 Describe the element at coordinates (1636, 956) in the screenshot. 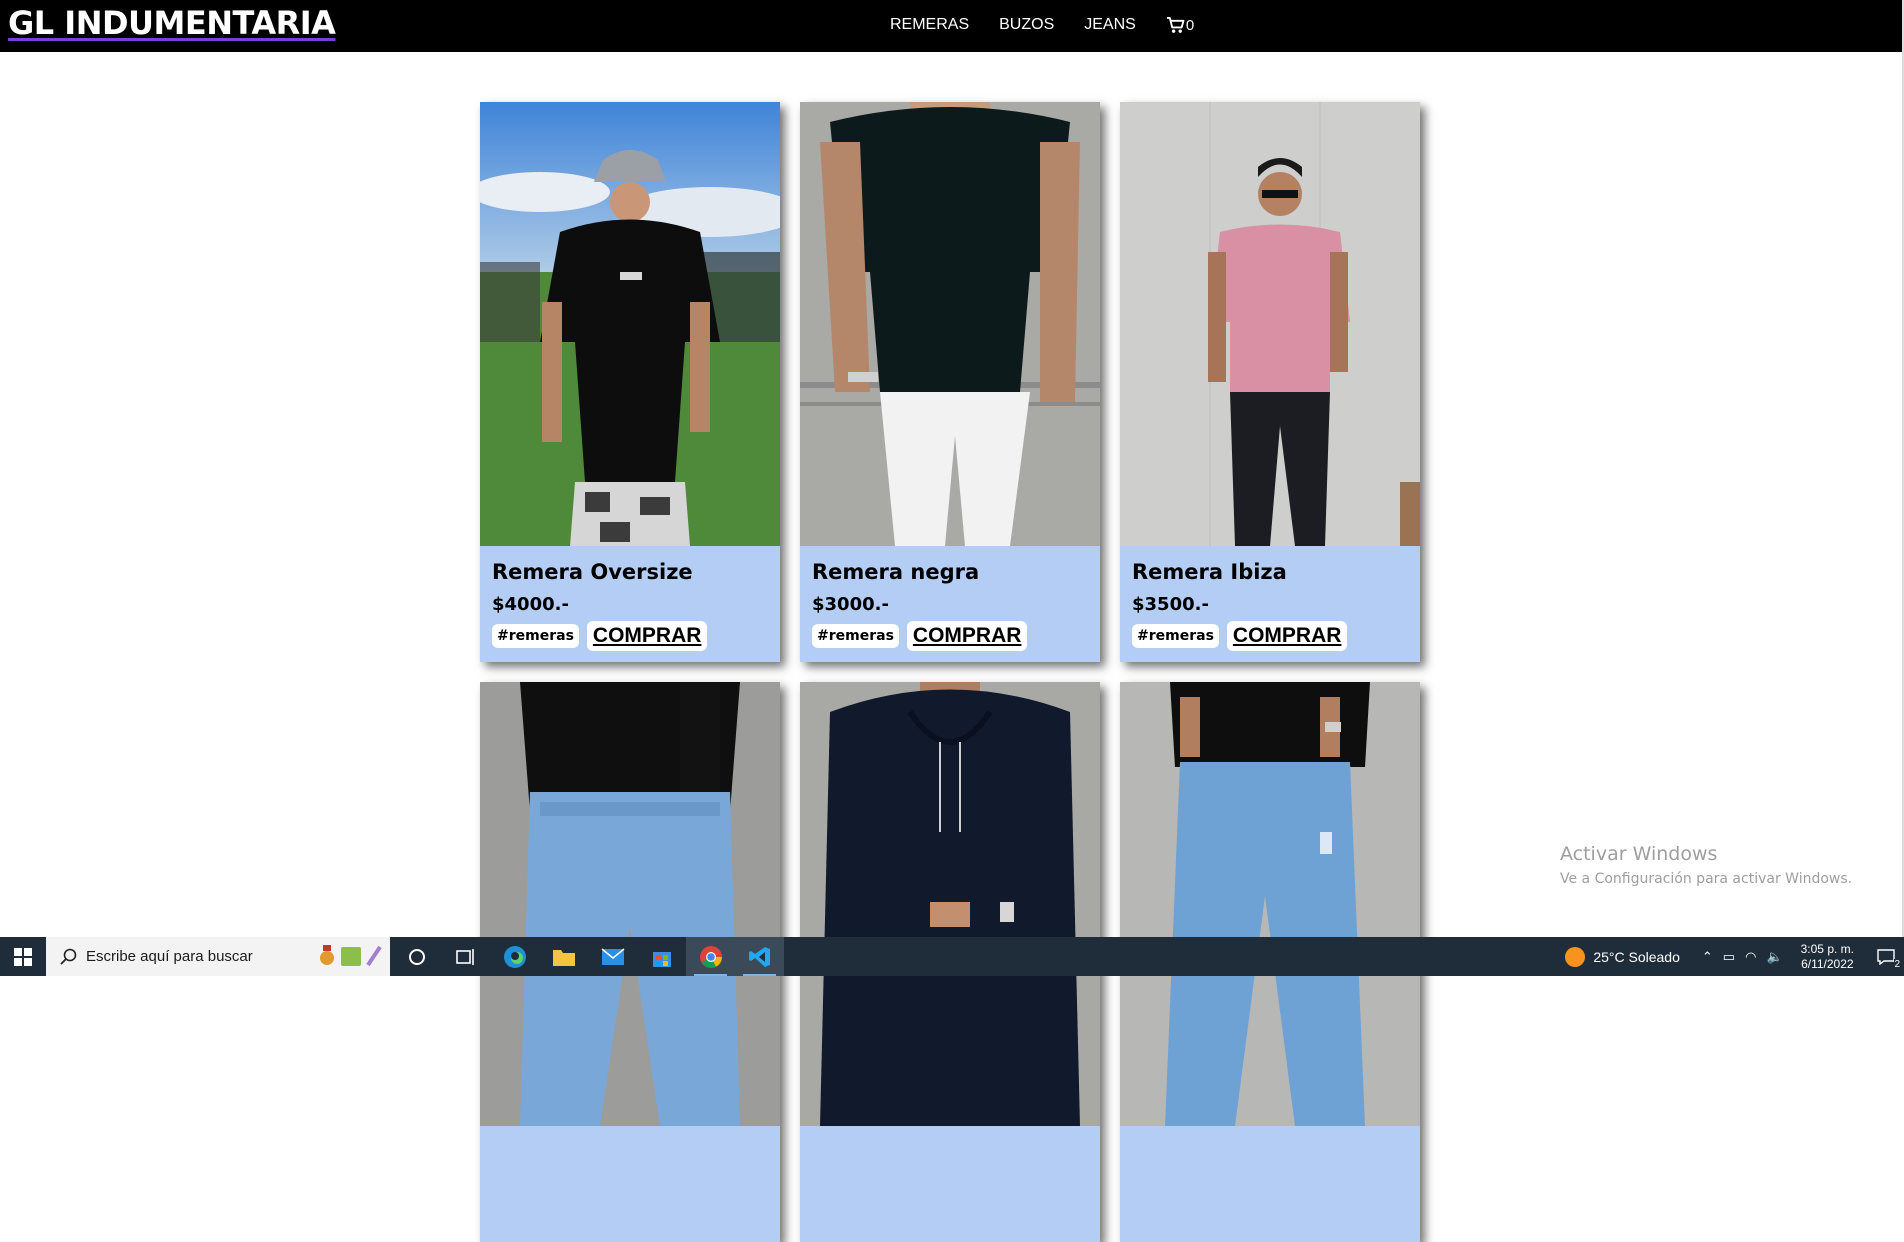

I see `weather-text: 25°C Soleado` at that location.